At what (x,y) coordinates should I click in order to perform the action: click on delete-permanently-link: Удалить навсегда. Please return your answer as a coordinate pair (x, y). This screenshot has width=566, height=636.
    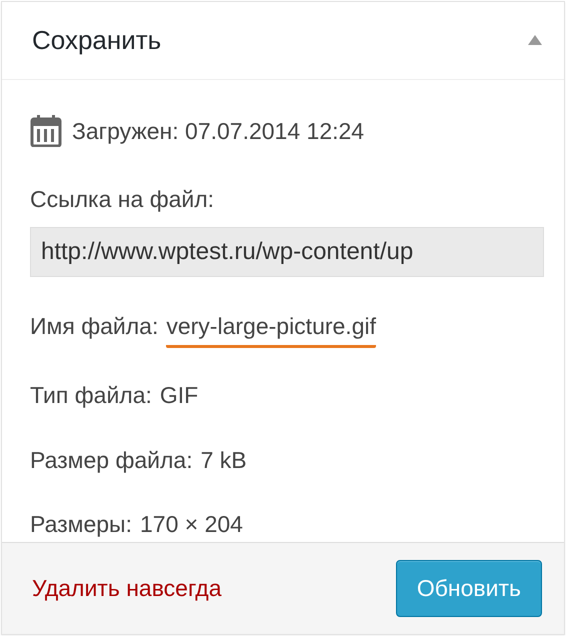
    Looking at the image, I should click on (127, 588).